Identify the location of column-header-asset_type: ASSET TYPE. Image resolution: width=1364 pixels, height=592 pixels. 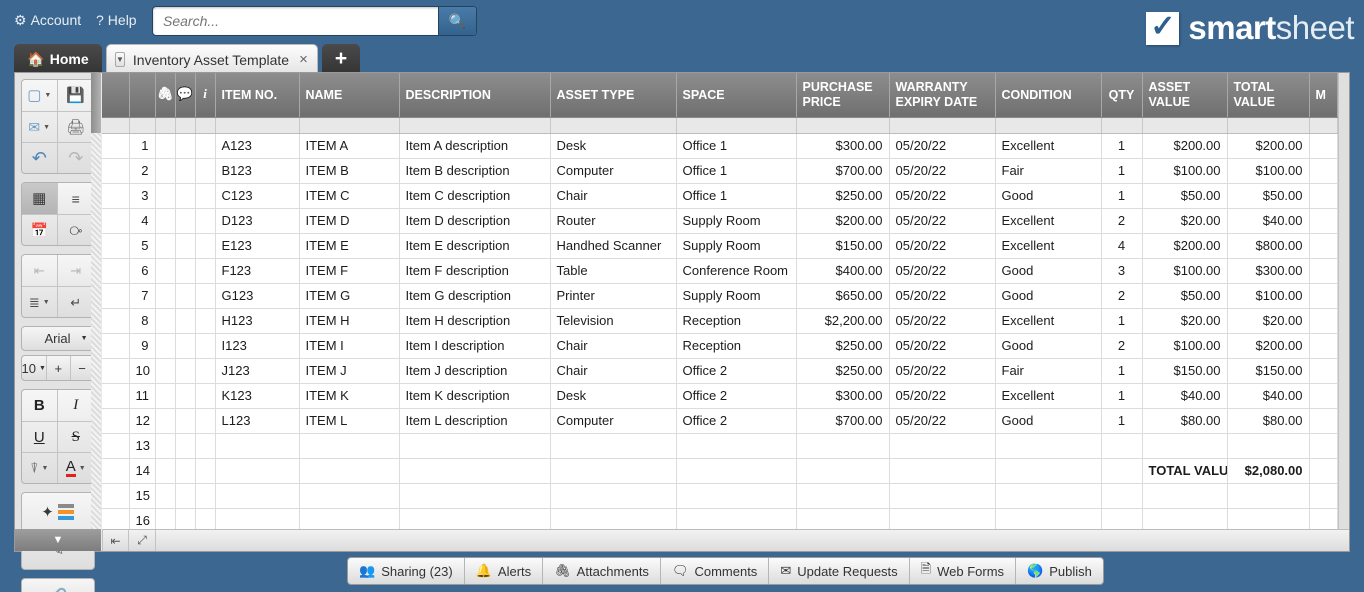
(613, 95).